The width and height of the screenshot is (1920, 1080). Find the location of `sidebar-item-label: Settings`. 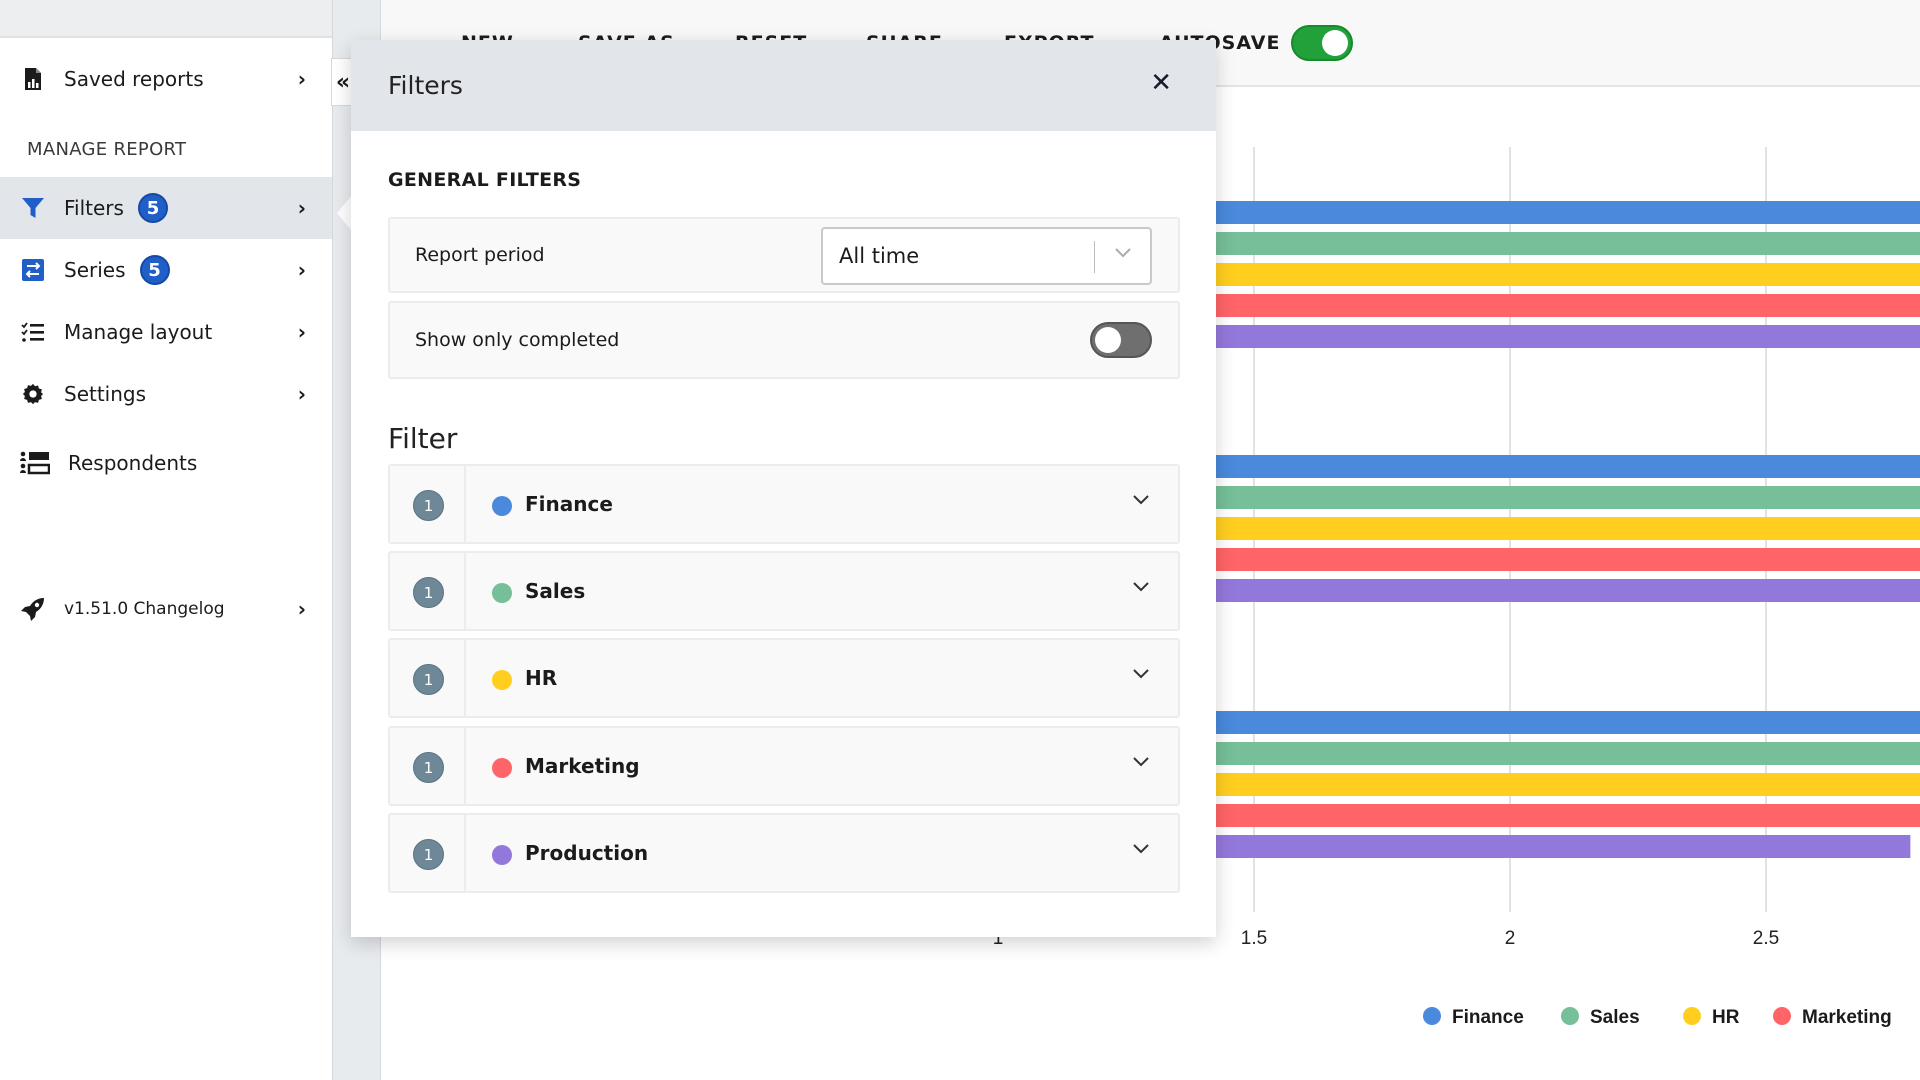

sidebar-item-label: Settings is located at coordinates (105, 394).